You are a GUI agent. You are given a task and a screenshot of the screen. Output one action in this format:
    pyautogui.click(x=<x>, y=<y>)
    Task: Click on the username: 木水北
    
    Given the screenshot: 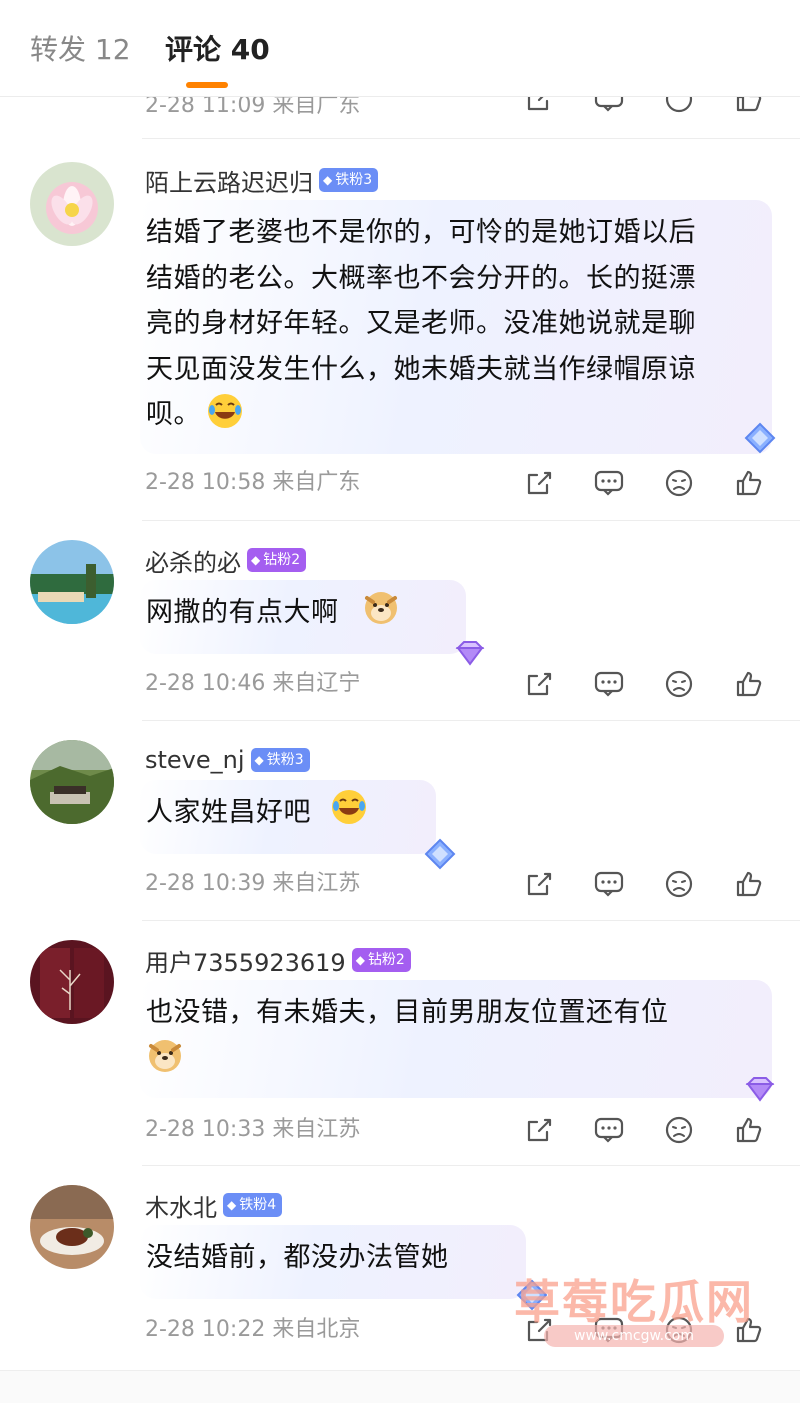 What is the action you would take?
    pyautogui.click(x=181, y=1205)
    